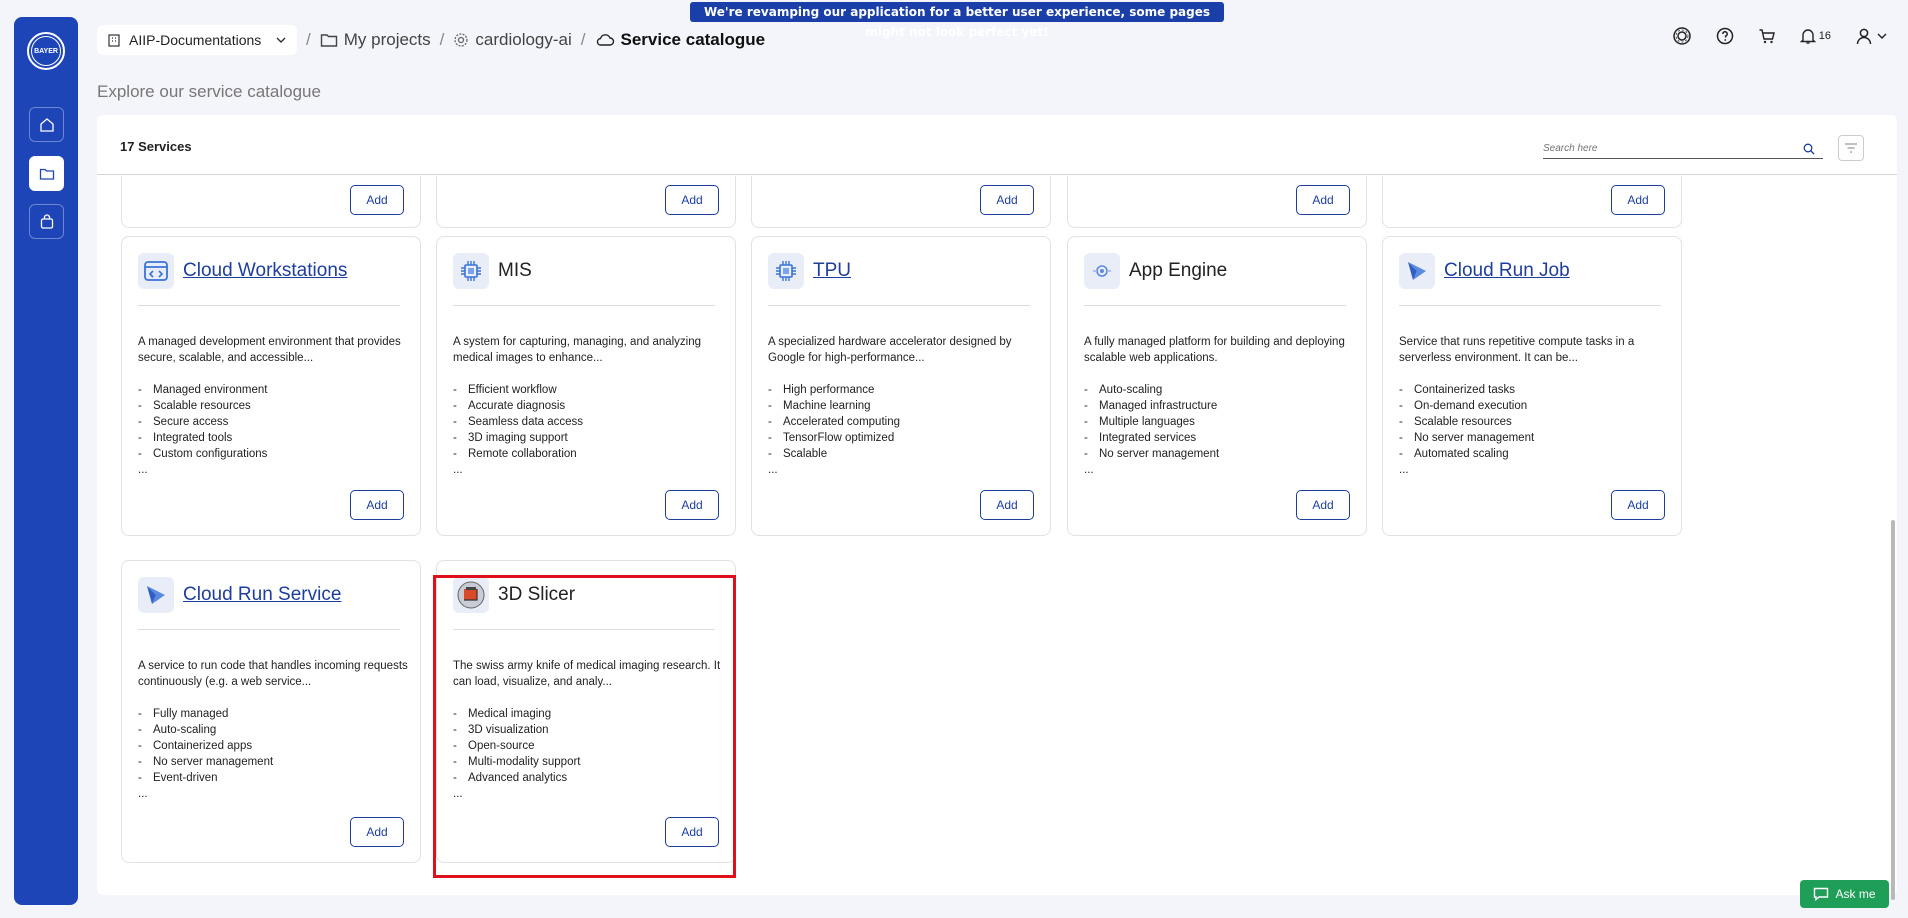 Image resolution: width=1908 pixels, height=918 pixels. Describe the element at coordinates (786, 271) in the screenshot. I see `chip-icon` at that location.